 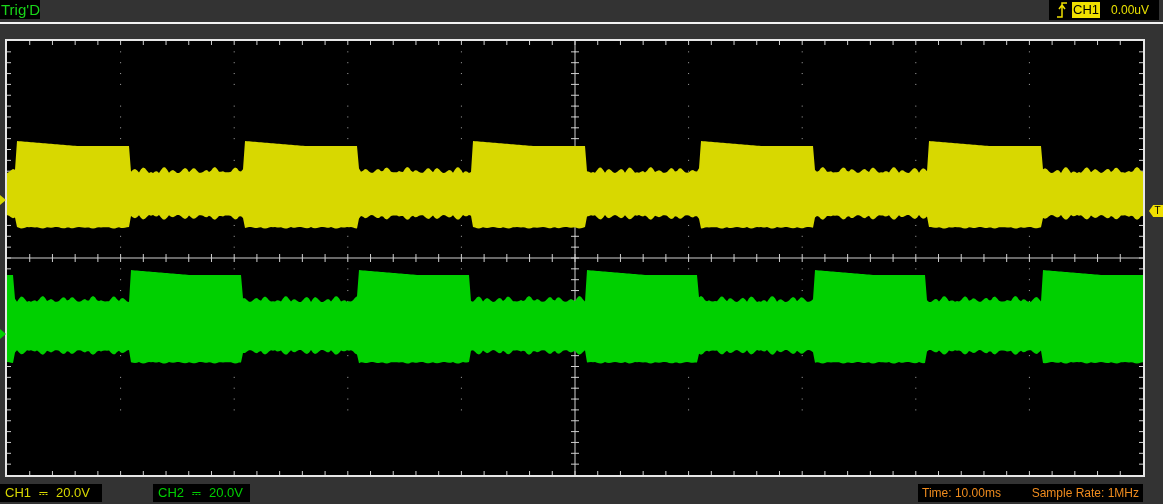 What do you see at coordinates (20, 9) in the screenshot?
I see `trigger-status: Trig'D` at bounding box center [20, 9].